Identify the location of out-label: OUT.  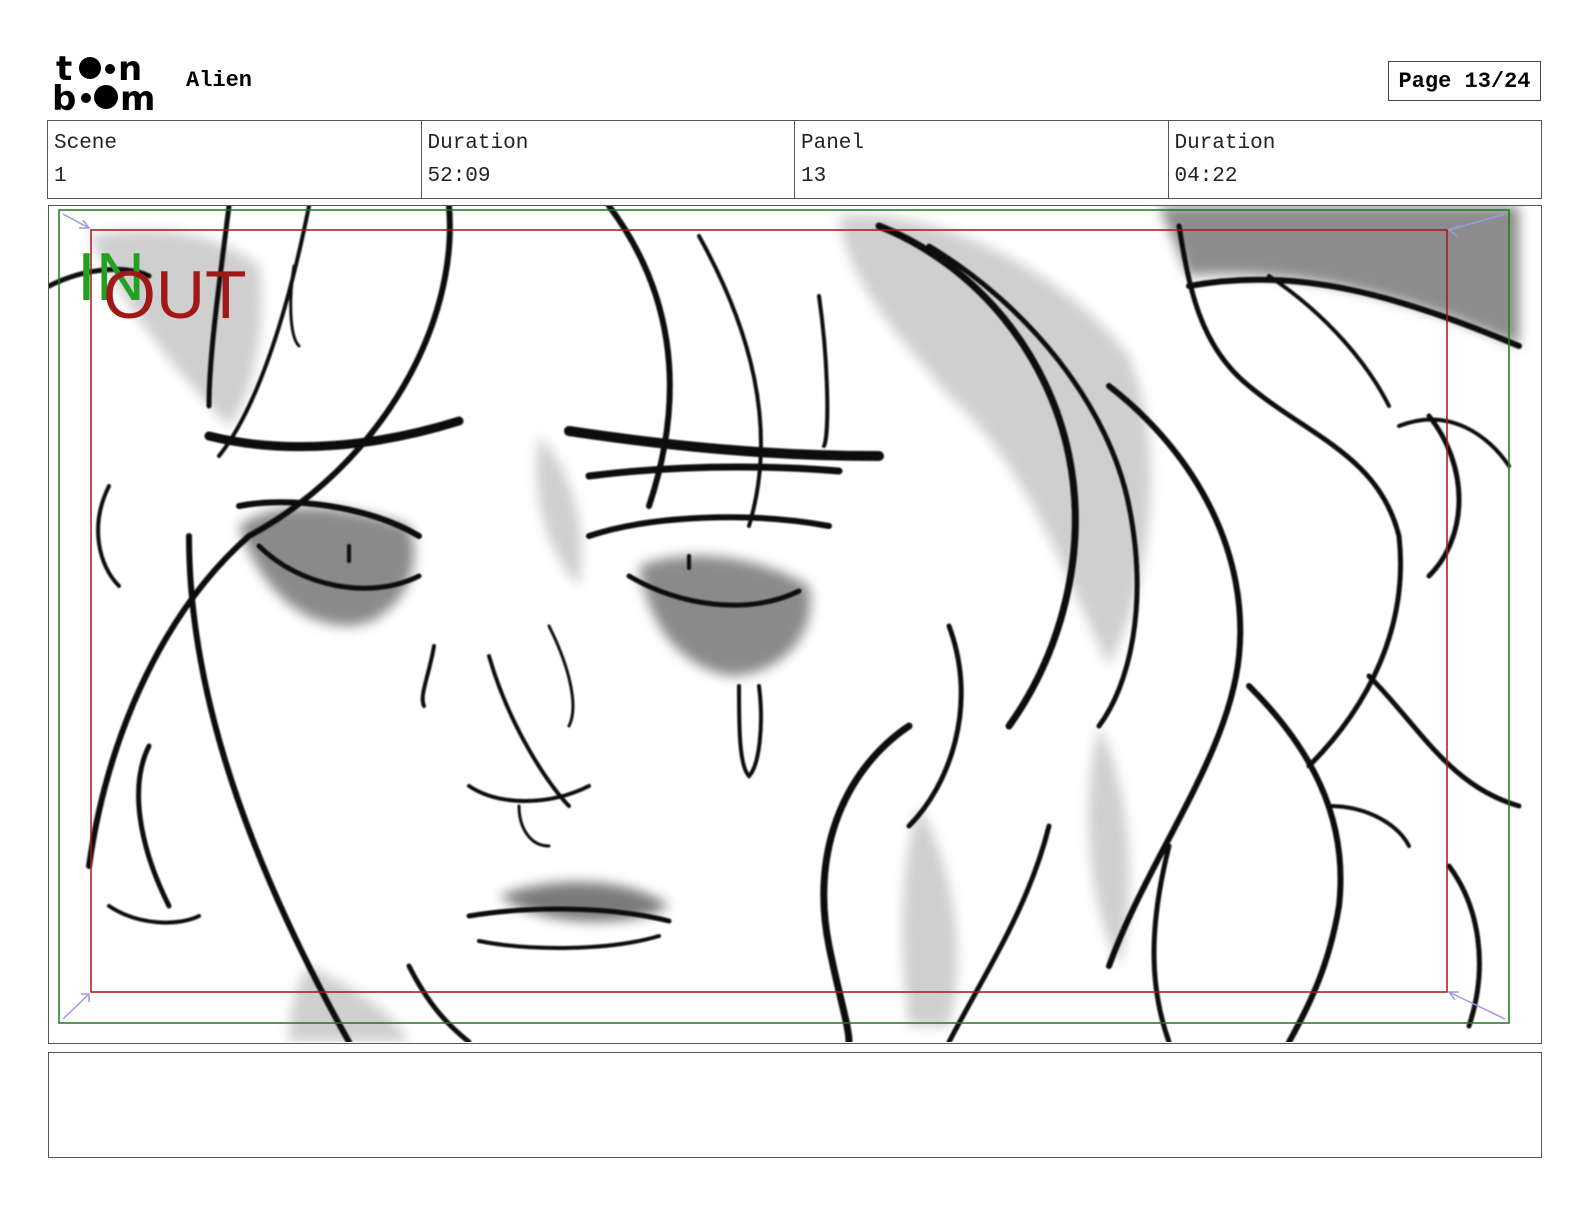
(175, 295).